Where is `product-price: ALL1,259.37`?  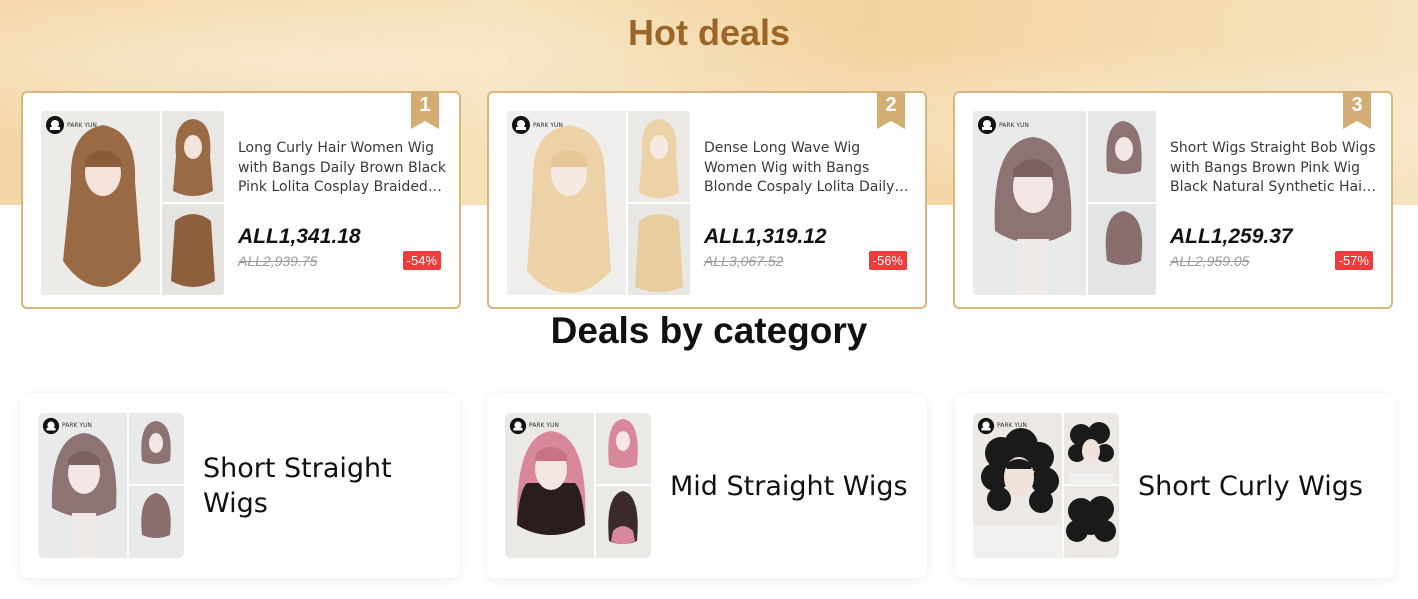
product-price: ALL1,259.37 is located at coordinates (1231, 236).